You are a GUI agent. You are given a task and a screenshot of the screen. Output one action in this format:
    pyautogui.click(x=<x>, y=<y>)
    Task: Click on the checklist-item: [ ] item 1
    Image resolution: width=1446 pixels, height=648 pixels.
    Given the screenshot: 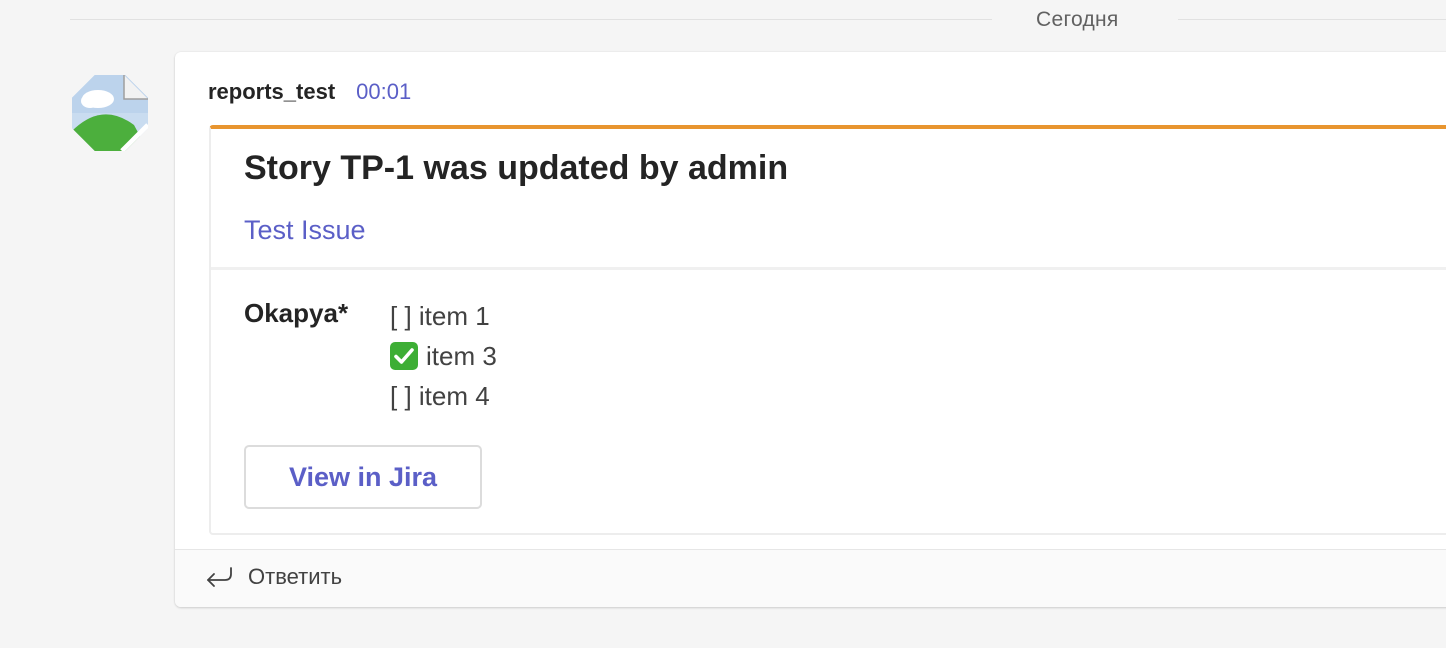 What is the action you would take?
    pyautogui.click(x=443, y=316)
    